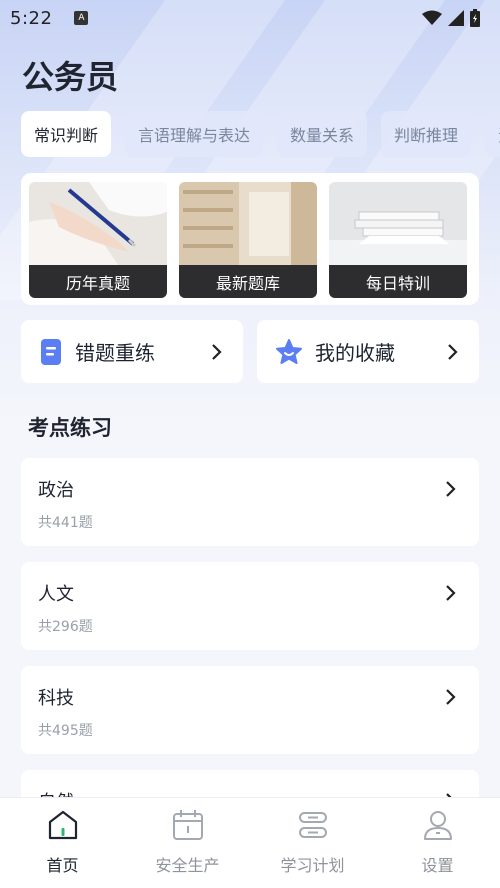 The image size is (500, 888). I want to click on banner-past-exams: 历年真题, so click(98, 240).